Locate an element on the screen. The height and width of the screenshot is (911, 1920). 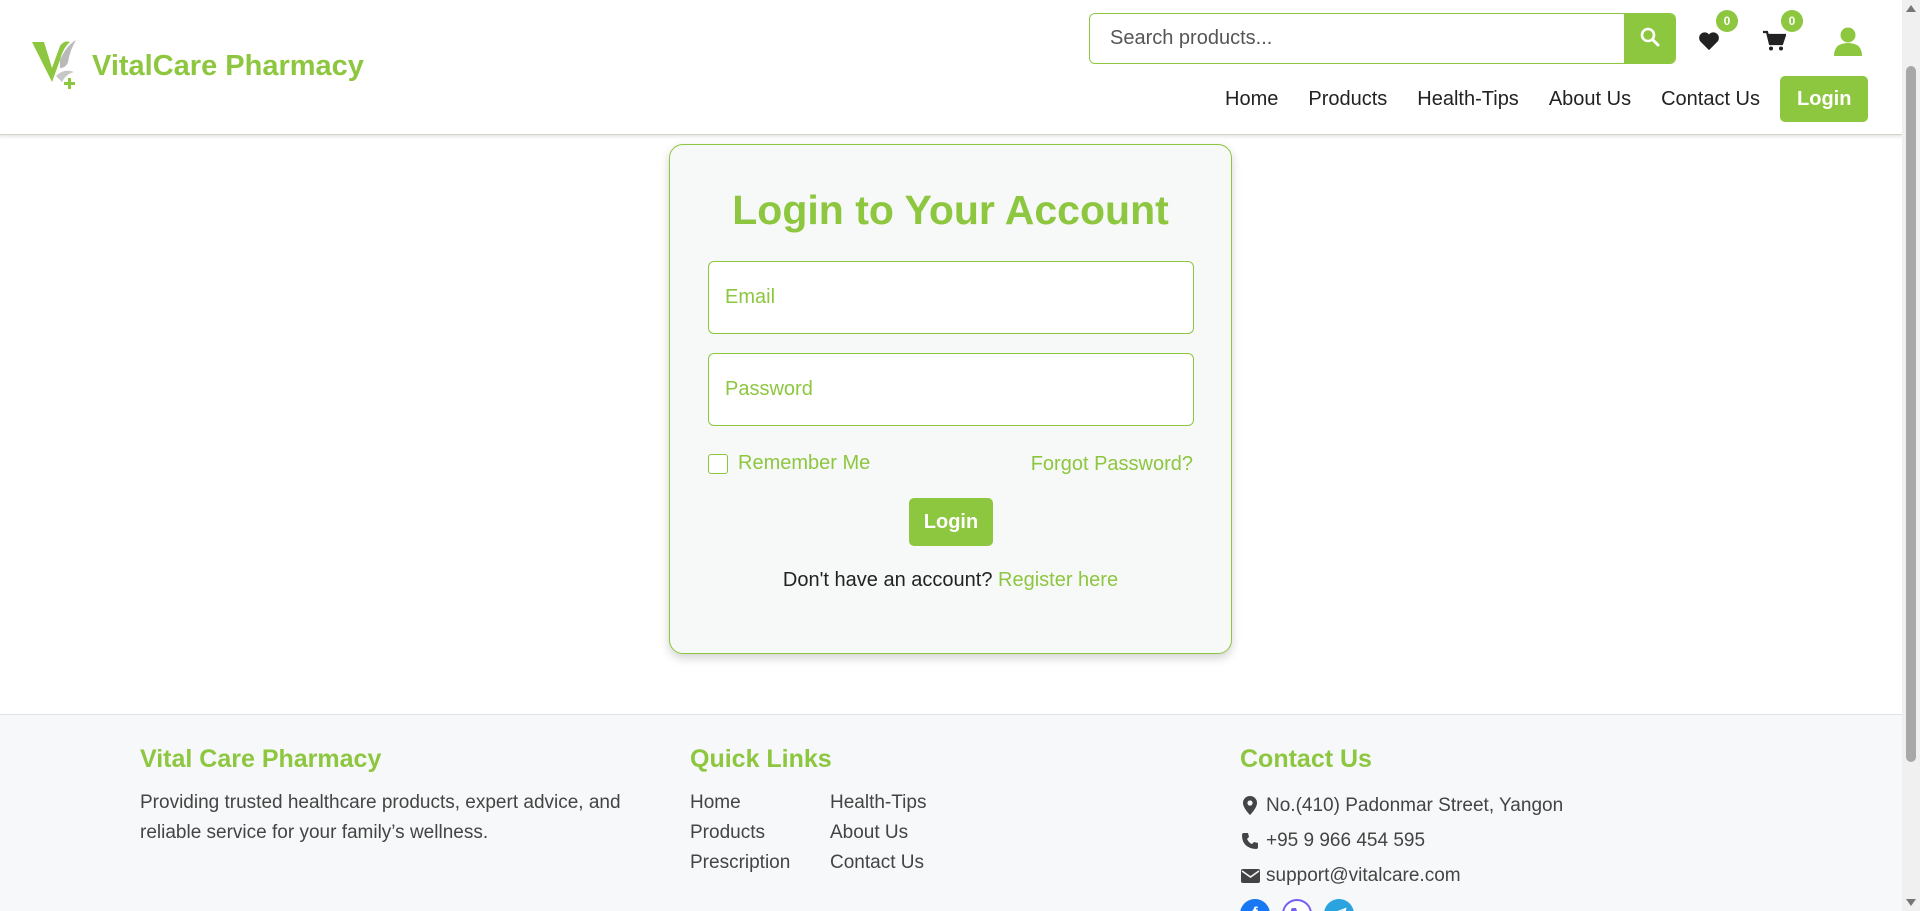
search-form is located at coordinates (1382, 38).